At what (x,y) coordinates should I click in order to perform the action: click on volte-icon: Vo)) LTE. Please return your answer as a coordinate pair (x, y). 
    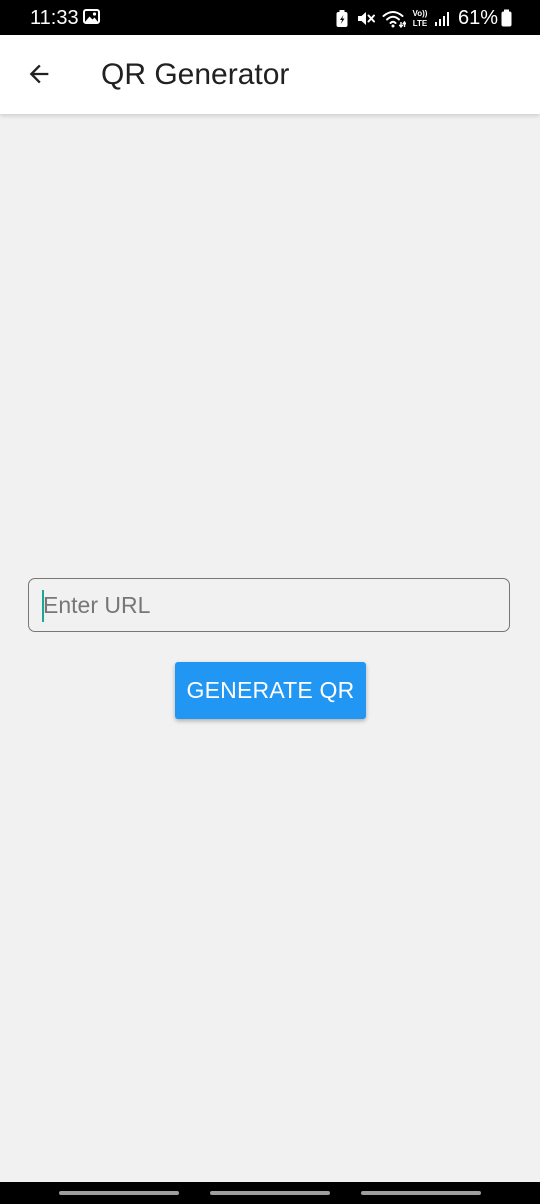
    Looking at the image, I should click on (420, 18).